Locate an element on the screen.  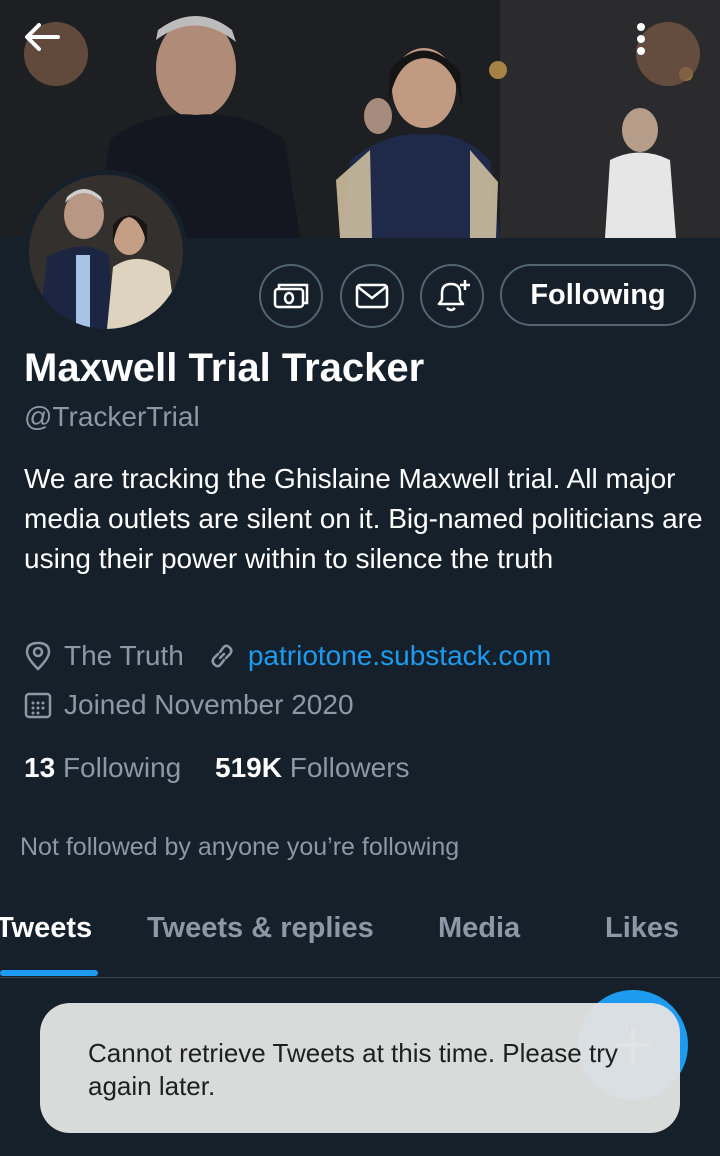
back-button is located at coordinates (56, 54).